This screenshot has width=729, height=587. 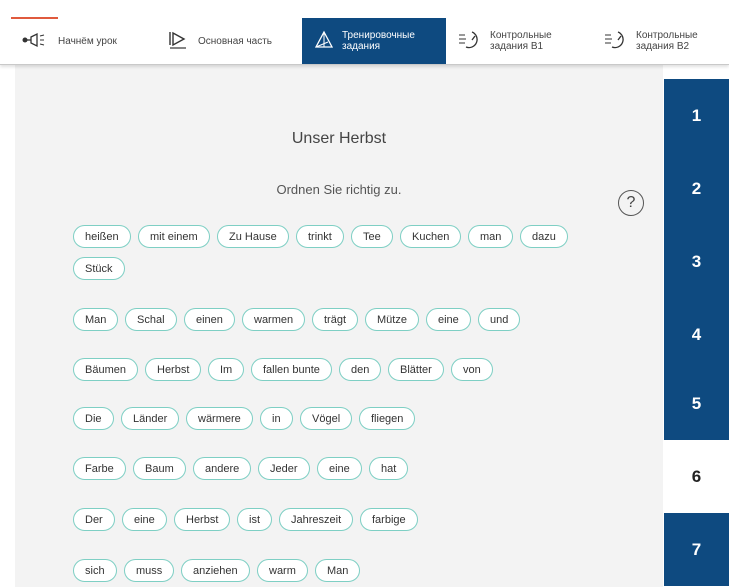 What do you see at coordinates (150, 418) in the screenshot?
I see `word-chip: Länder` at bounding box center [150, 418].